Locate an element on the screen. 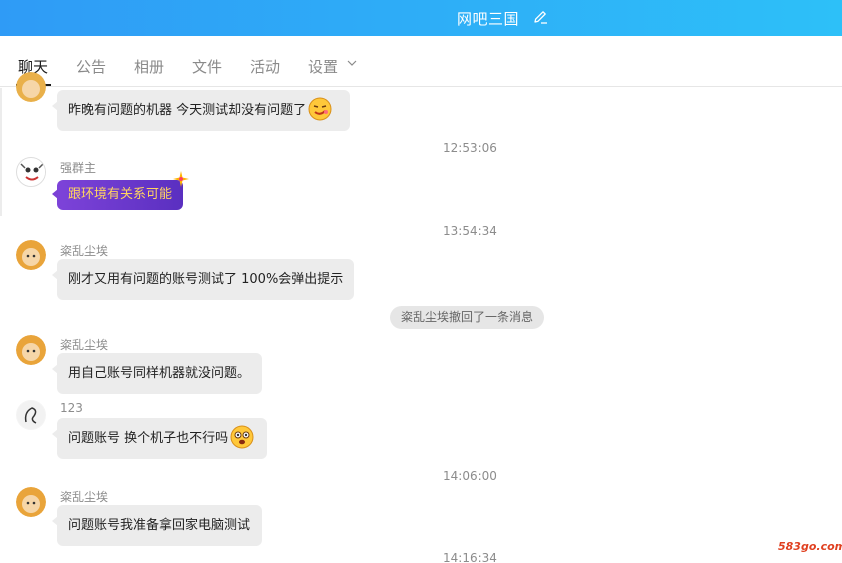 This screenshot has height=563, width=842. message-text: 跟环境有关系可能 is located at coordinates (120, 194).